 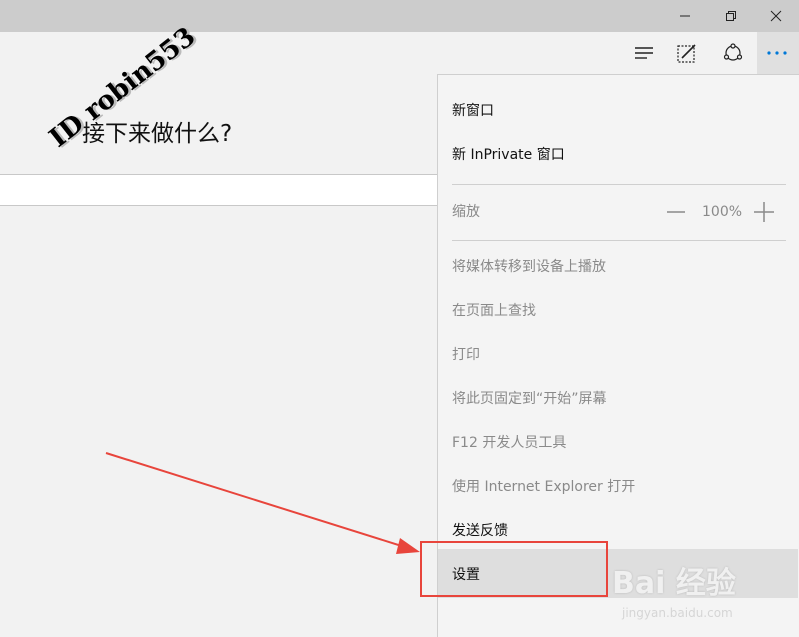 What do you see at coordinates (674, 583) in the screenshot?
I see `site-watermark-brand: Bai 经验` at bounding box center [674, 583].